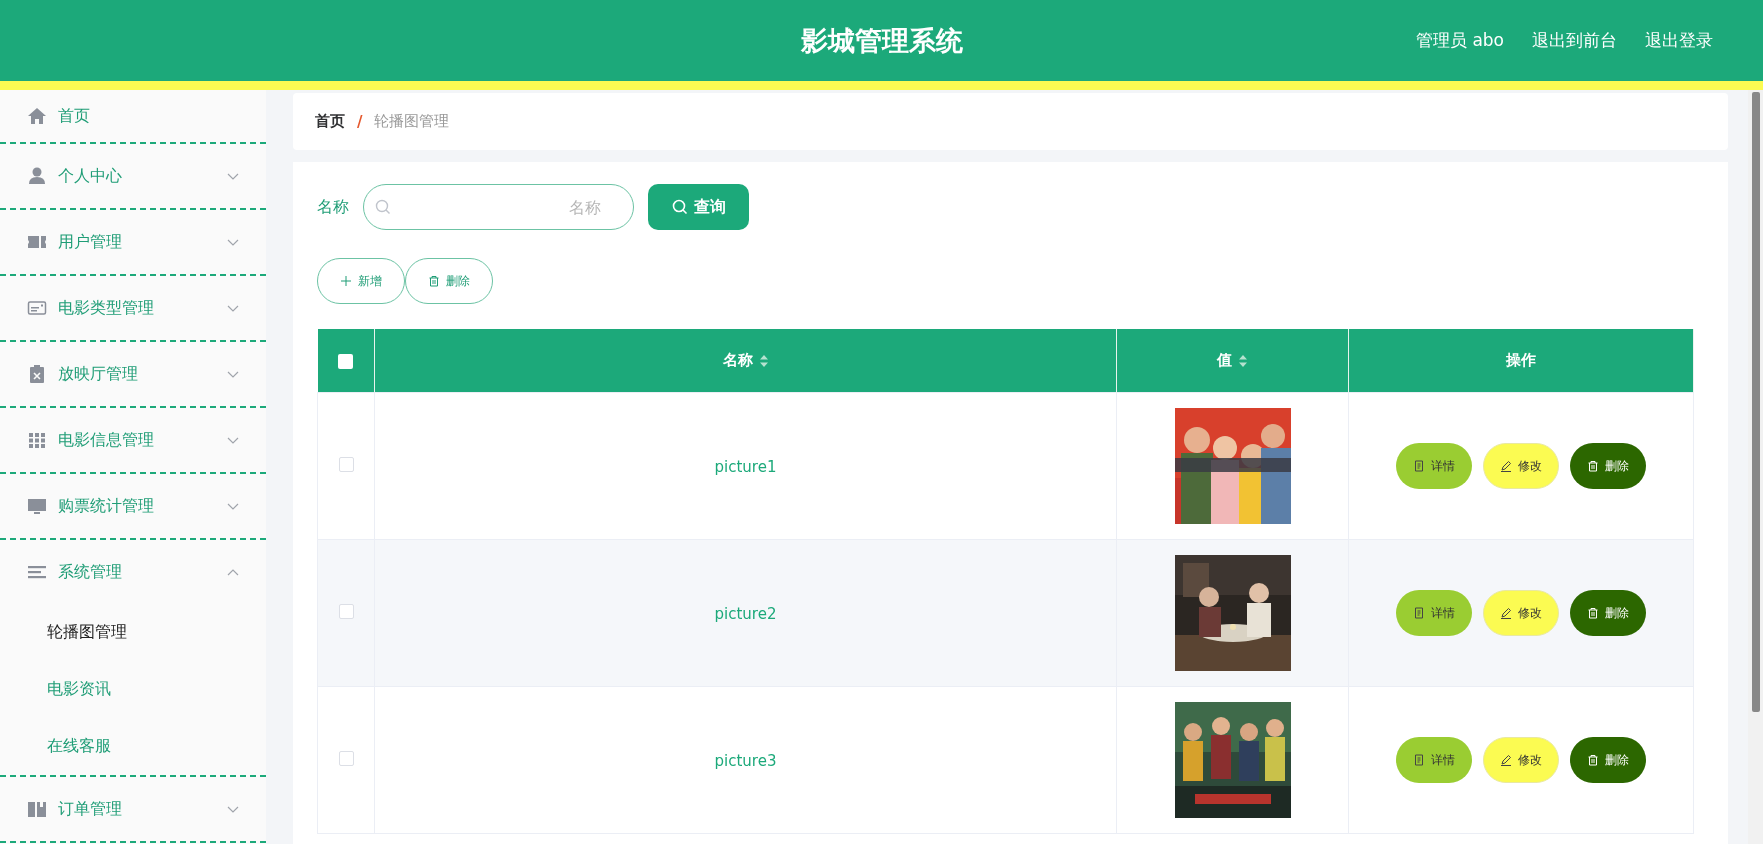 Image resolution: width=1763 pixels, height=844 pixels. I want to click on submenu-item: 电影资讯, so click(133, 689).